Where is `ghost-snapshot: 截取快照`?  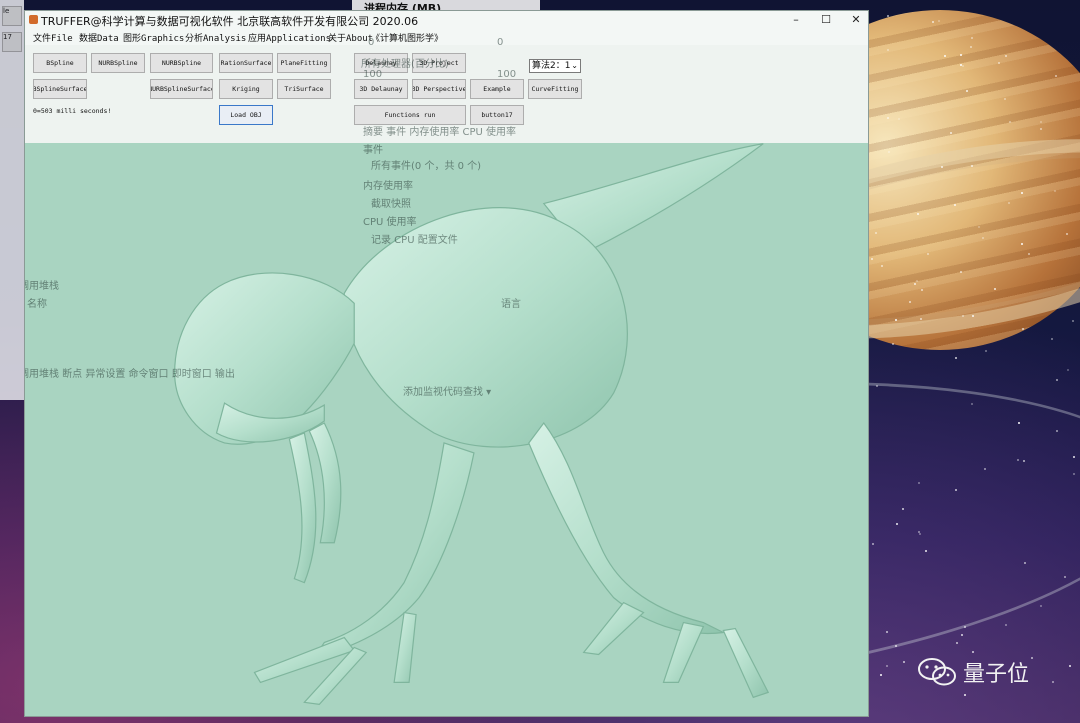
ghost-snapshot: 截取快照 is located at coordinates (391, 204).